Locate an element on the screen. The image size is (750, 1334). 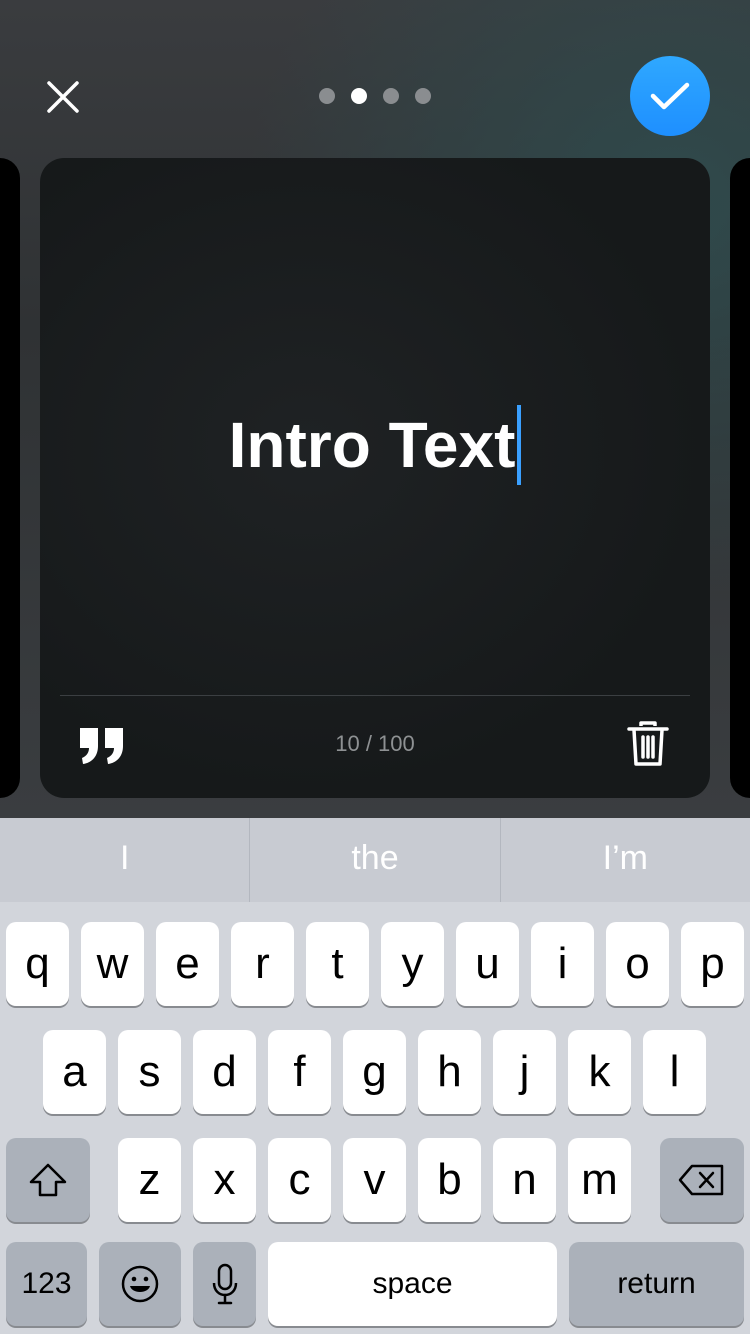
text-caret is located at coordinates (519, 445).